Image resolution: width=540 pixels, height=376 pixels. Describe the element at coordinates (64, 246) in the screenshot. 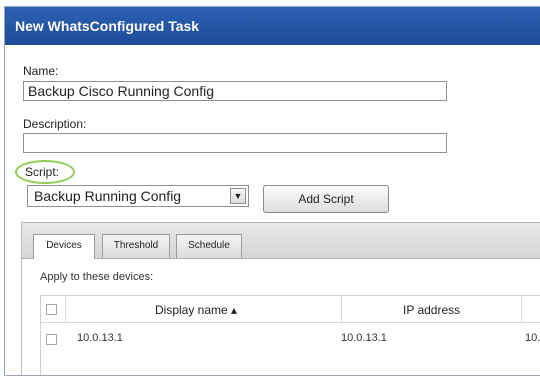

I see `tab-devices: Devices` at that location.